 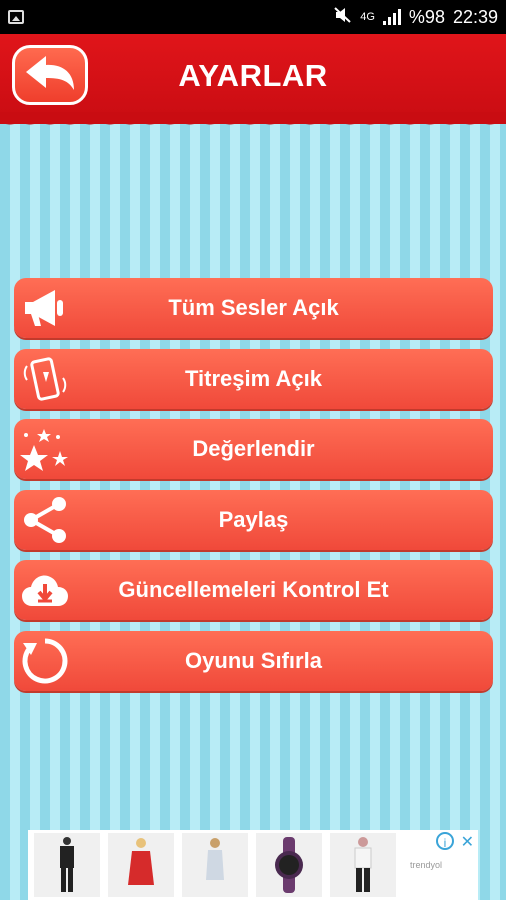 I want to click on network-type: 4G, so click(x=367, y=17).